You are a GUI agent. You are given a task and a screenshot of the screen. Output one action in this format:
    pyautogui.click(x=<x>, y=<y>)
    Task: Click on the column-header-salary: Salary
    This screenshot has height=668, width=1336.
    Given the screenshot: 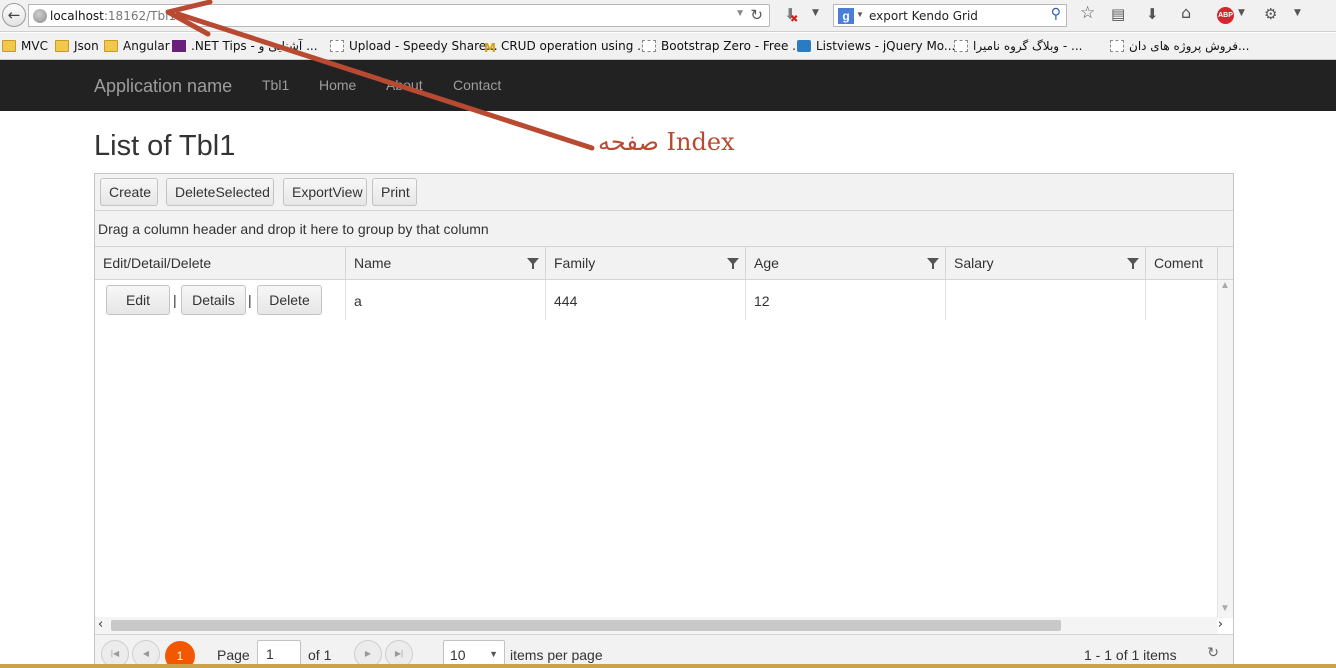 What is the action you would take?
    pyautogui.click(x=1046, y=263)
    